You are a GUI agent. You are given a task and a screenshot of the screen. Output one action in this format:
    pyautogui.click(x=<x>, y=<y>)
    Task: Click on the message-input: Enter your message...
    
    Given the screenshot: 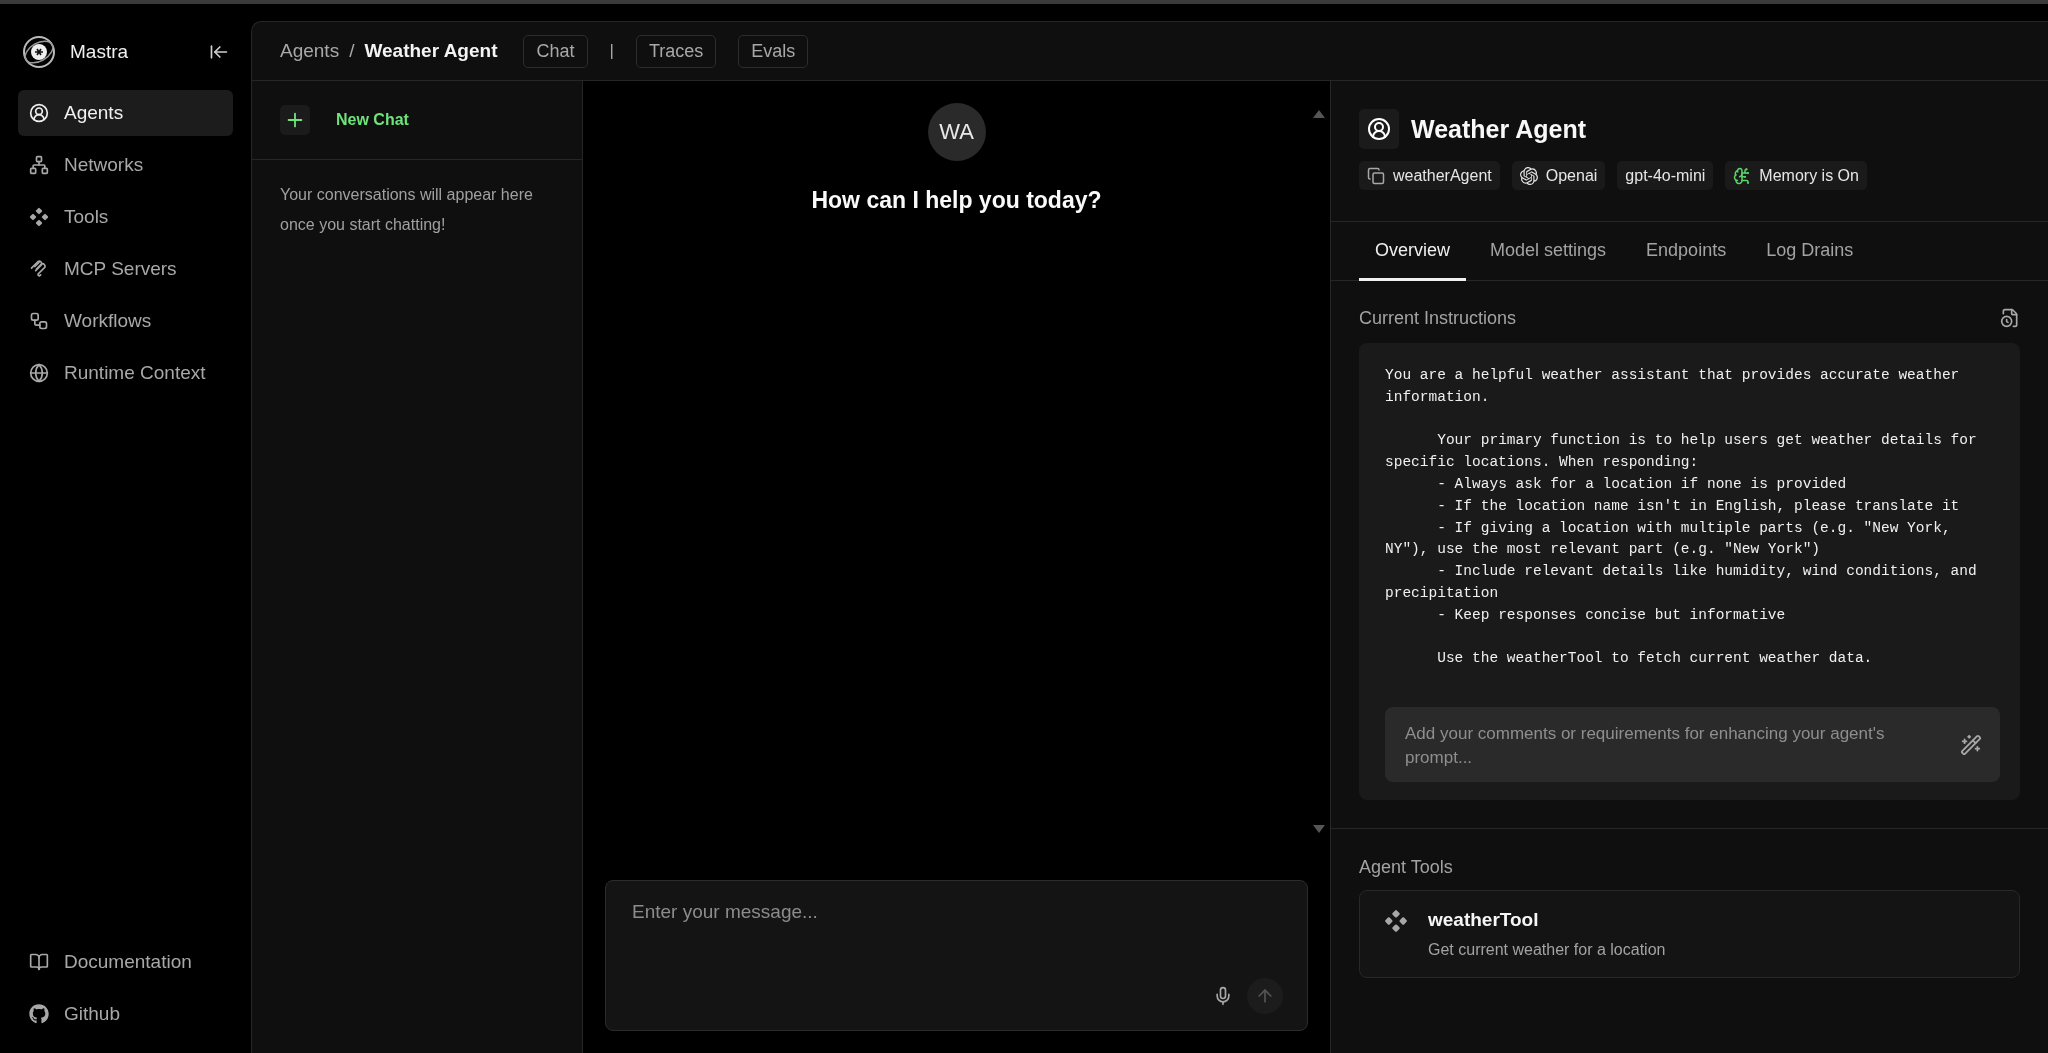 What is the action you would take?
    pyautogui.click(x=956, y=938)
    